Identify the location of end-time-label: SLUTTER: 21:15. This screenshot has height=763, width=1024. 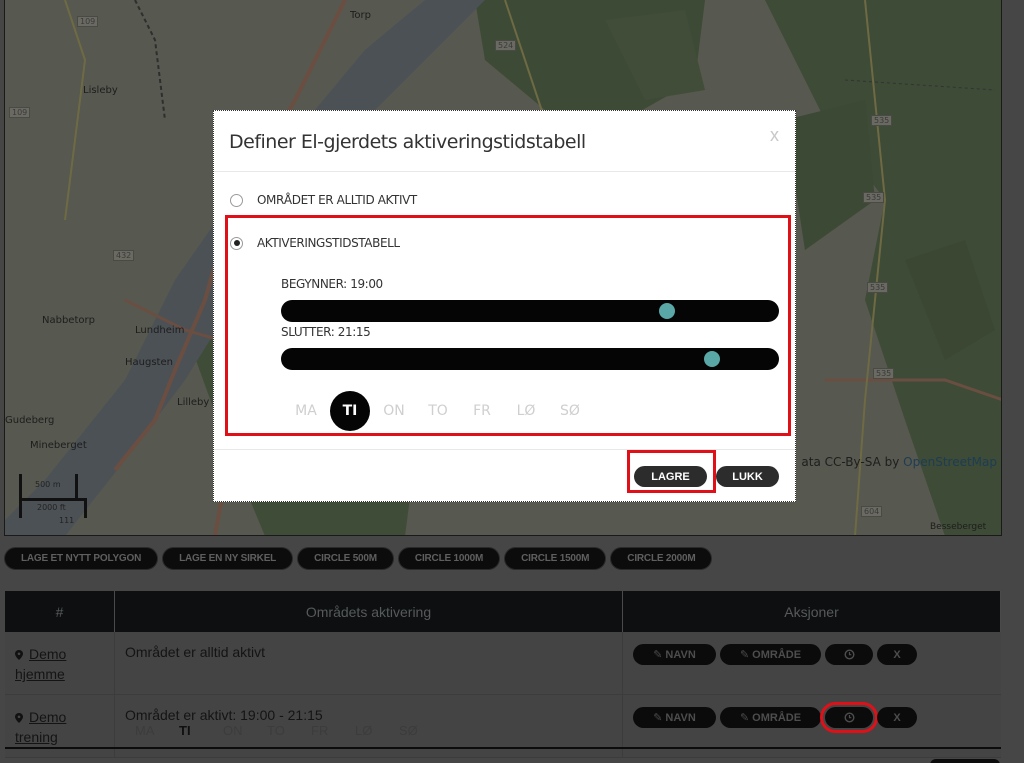
(326, 332).